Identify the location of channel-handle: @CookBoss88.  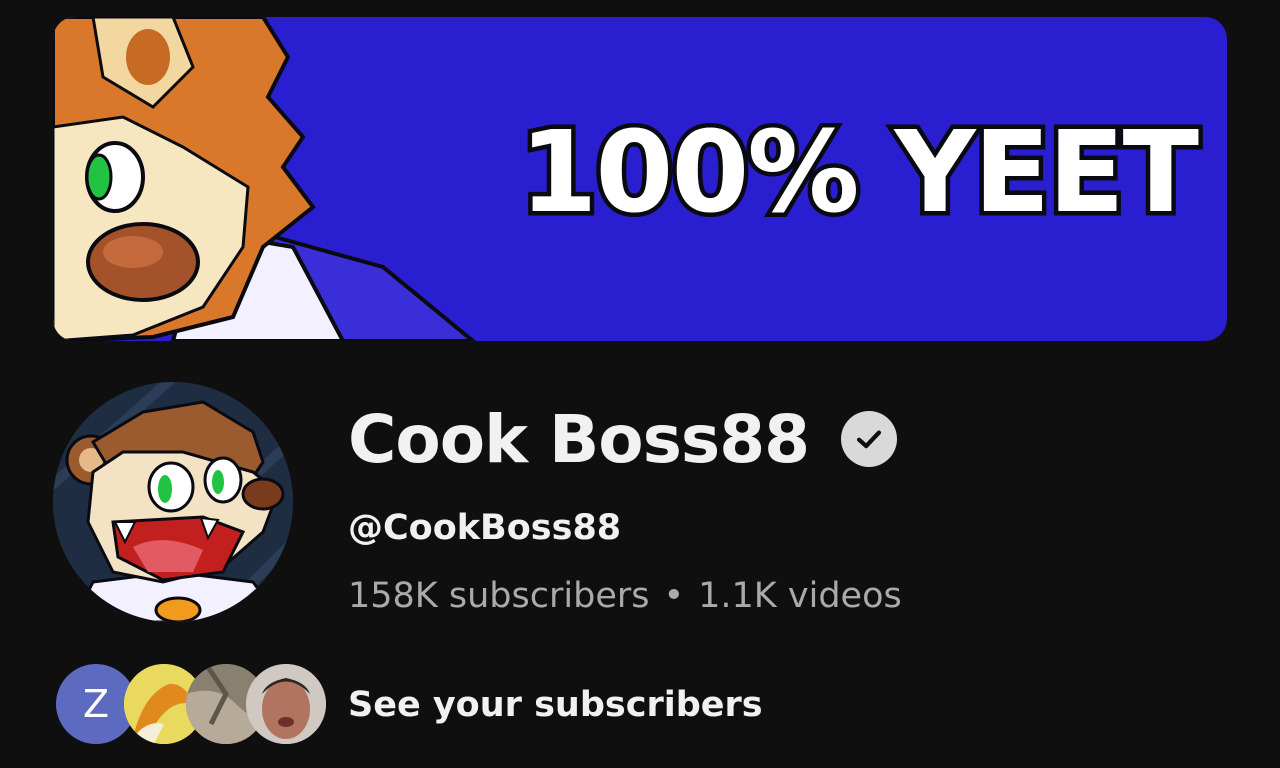
(485, 528).